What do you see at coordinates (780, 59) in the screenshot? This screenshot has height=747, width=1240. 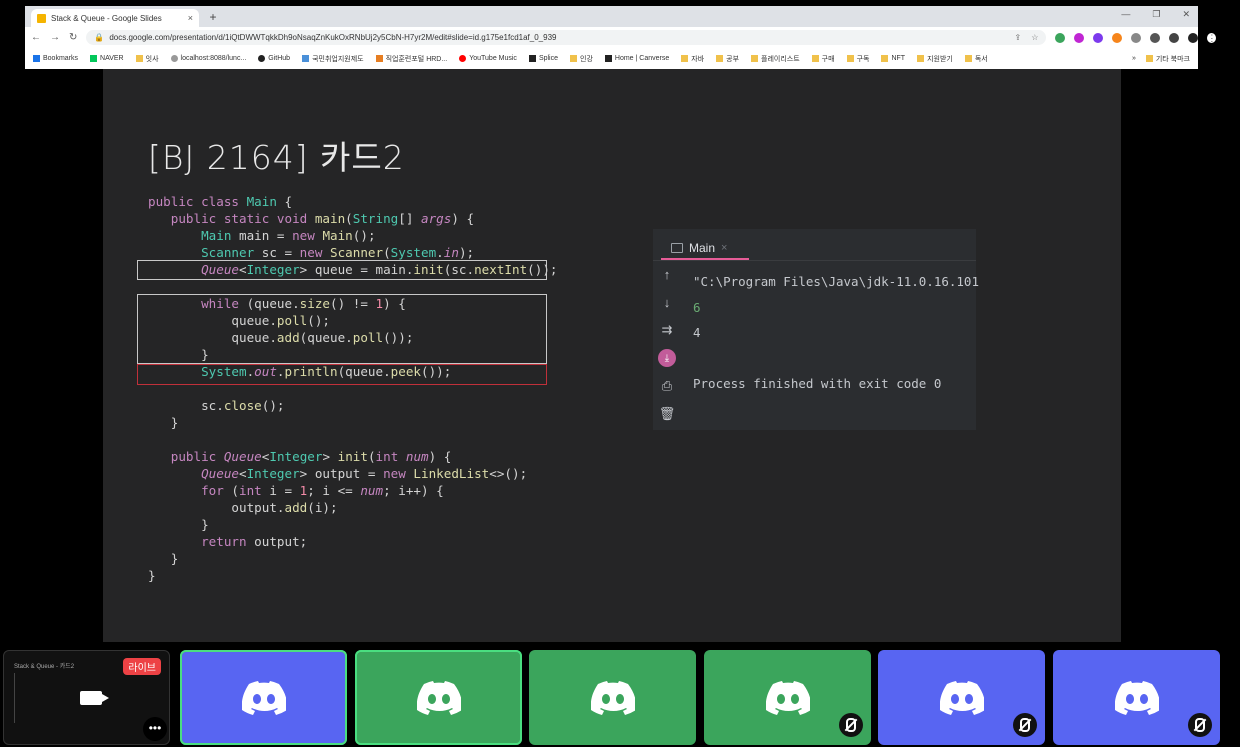 I see `bookmark-label: 플레이리스트` at bounding box center [780, 59].